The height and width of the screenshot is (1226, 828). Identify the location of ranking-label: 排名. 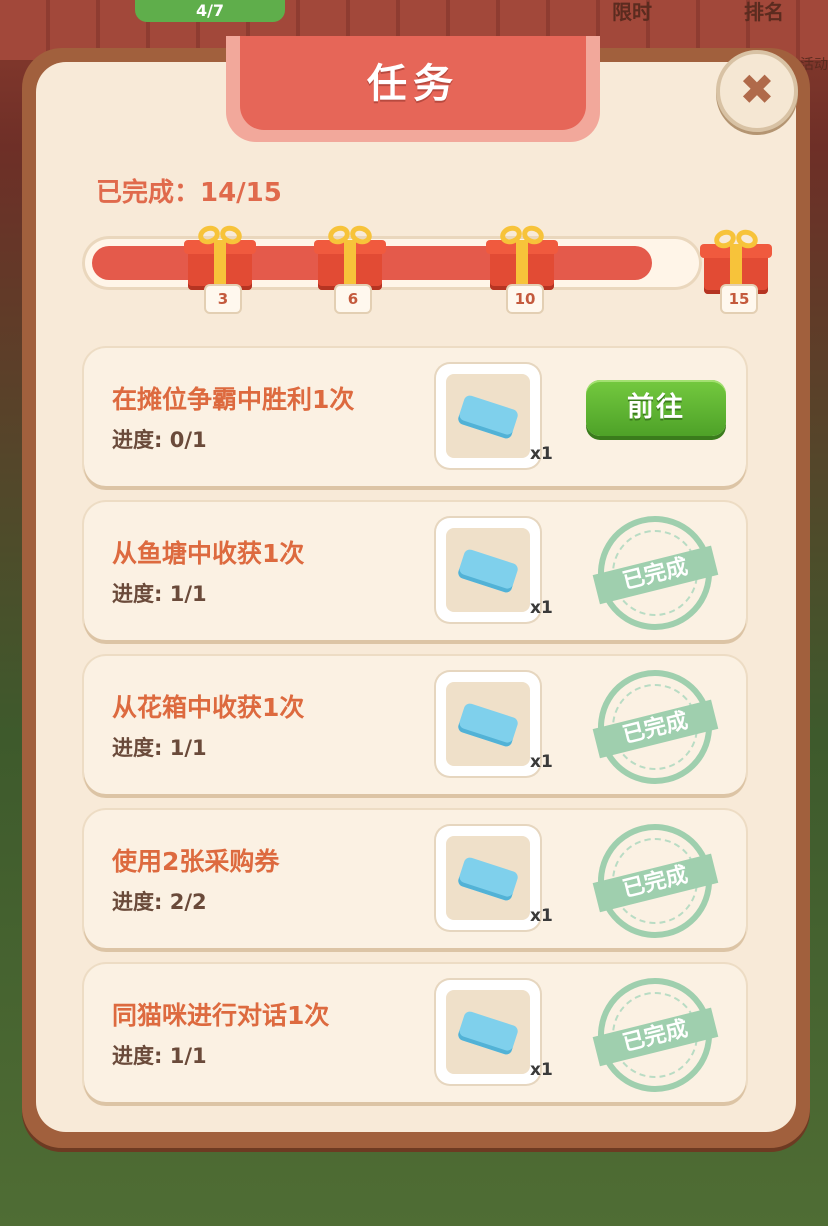
(764, 12).